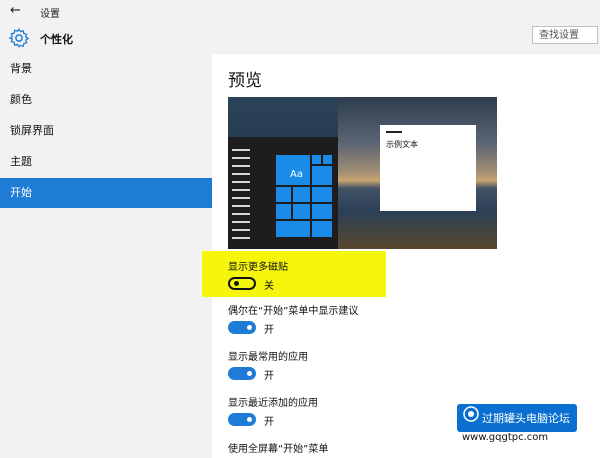 The image size is (600, 458). Describe the element at coordinates (300, 38) in the screenshot. I see `header` at that location.